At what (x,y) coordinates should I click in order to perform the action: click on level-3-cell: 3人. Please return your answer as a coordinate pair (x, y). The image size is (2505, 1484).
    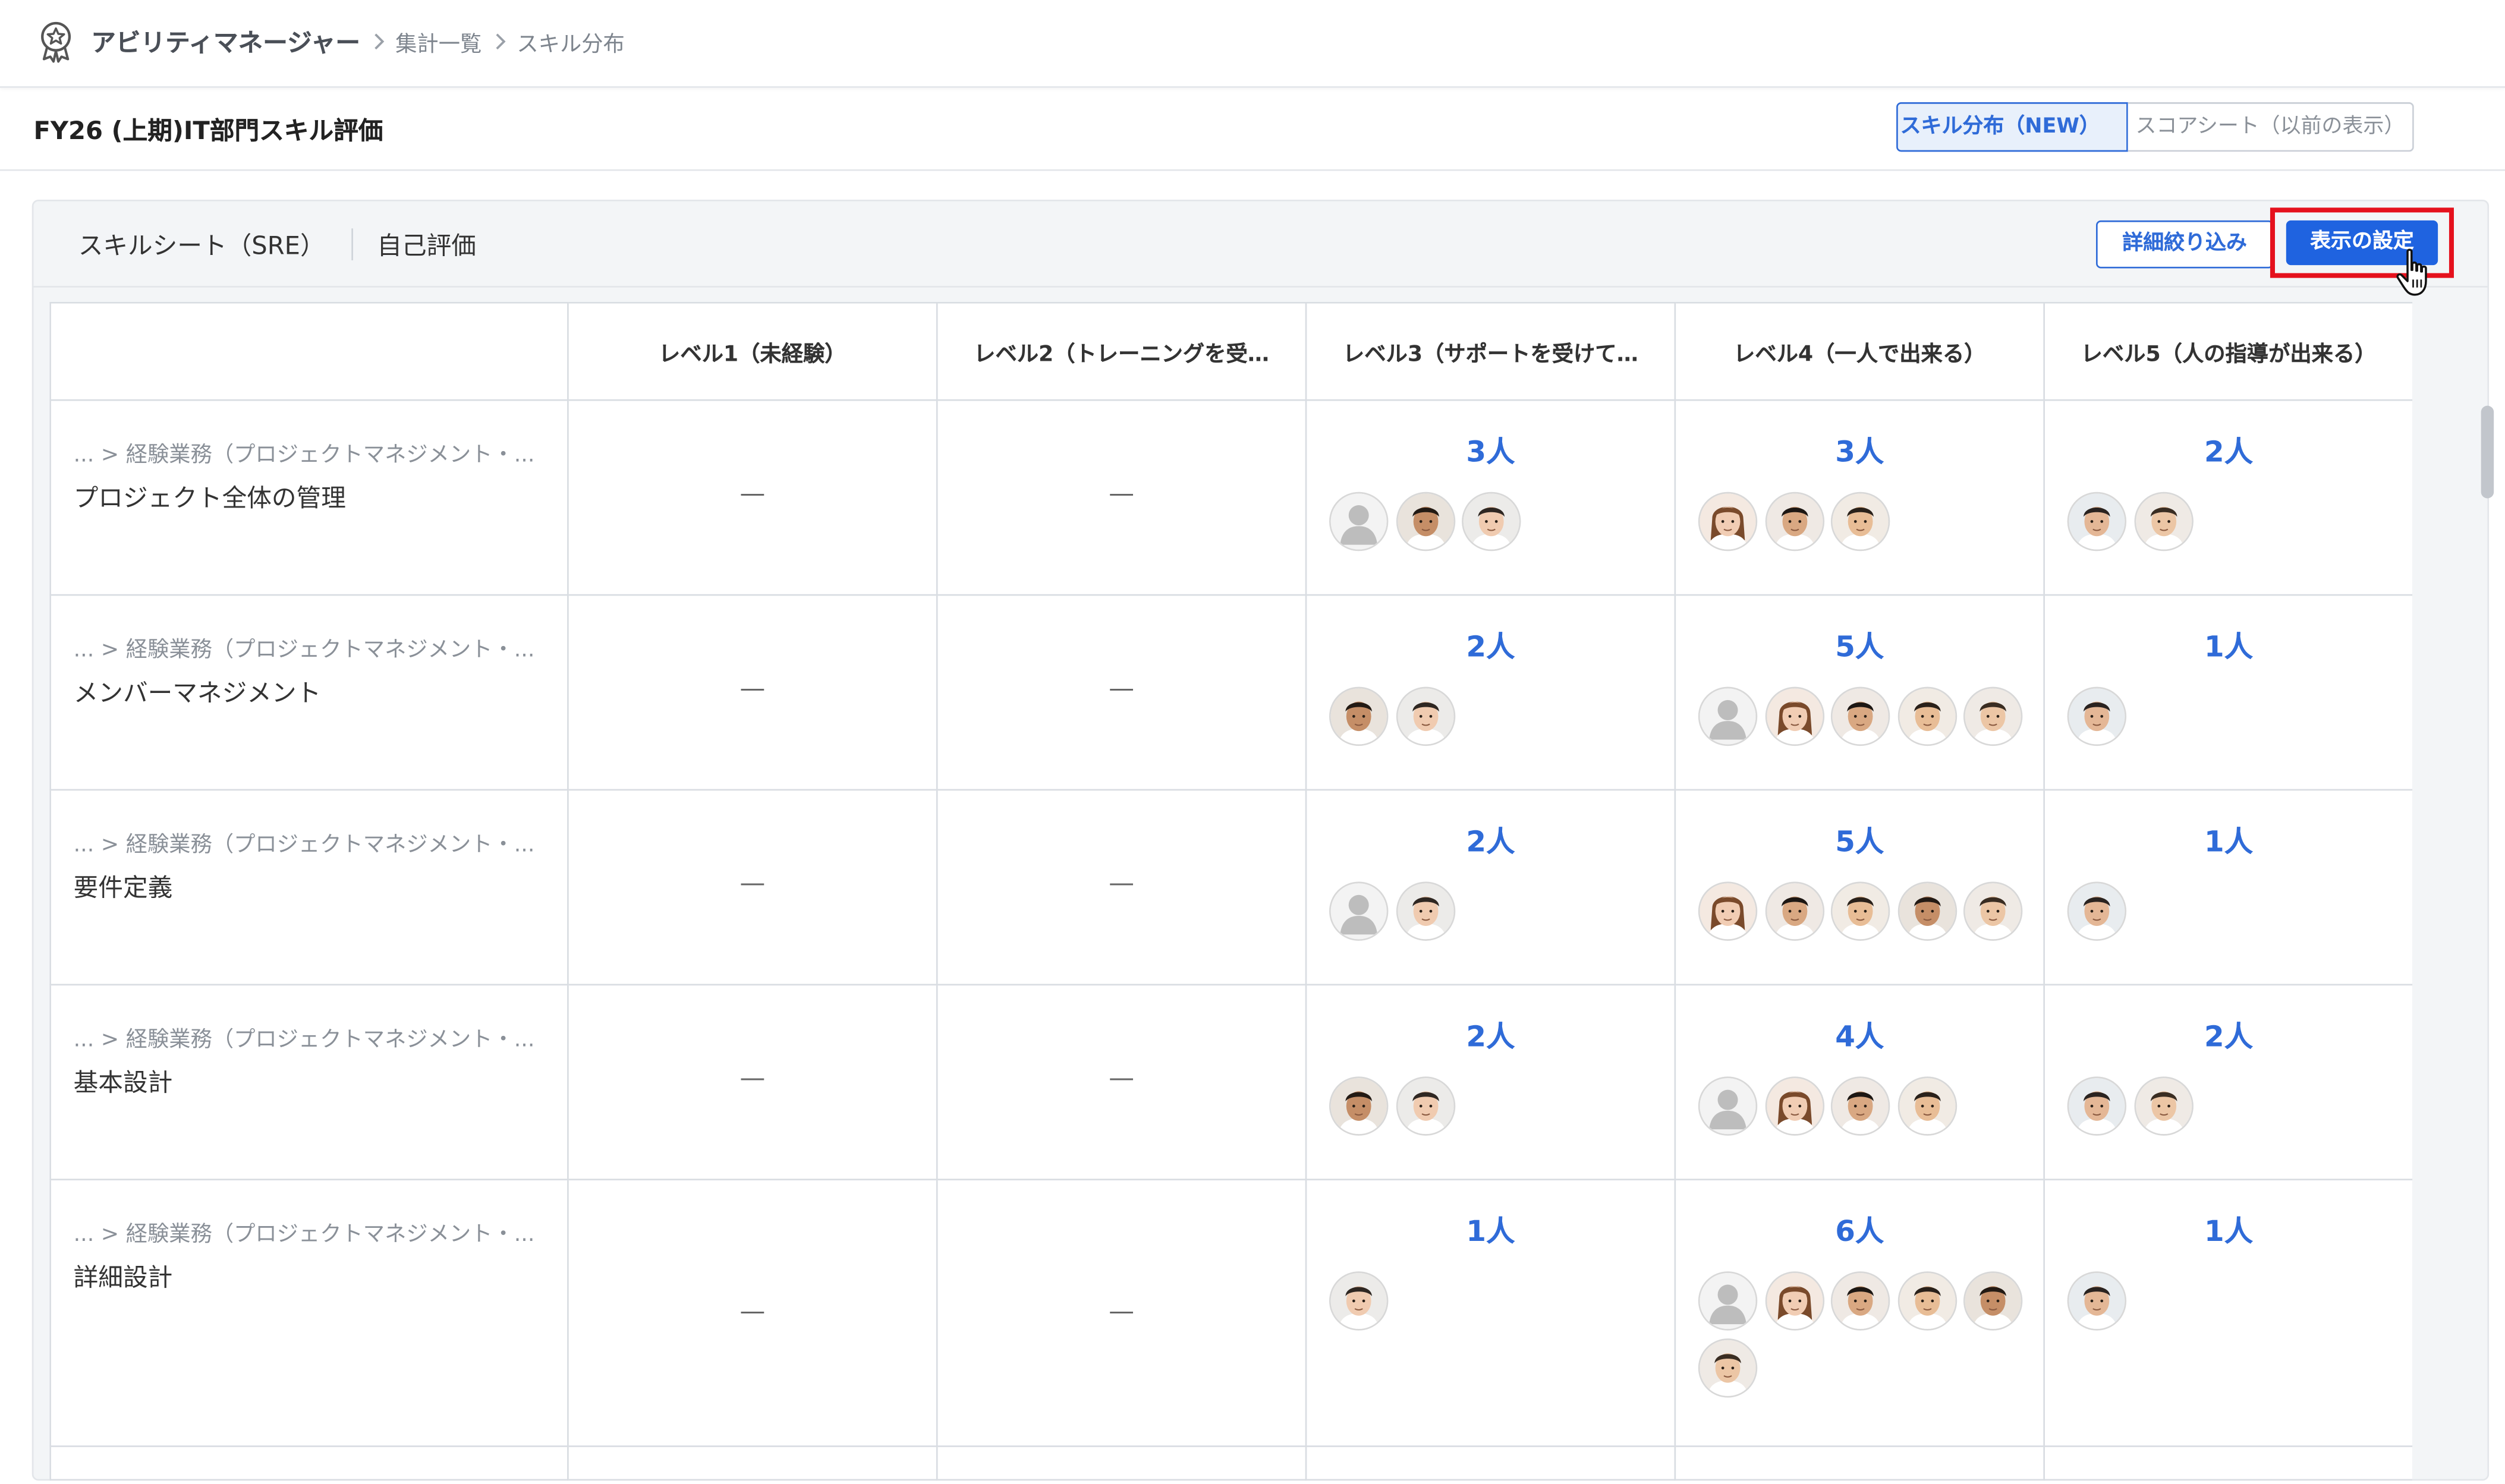
    Looking at the image, I should click on (1490, 497).